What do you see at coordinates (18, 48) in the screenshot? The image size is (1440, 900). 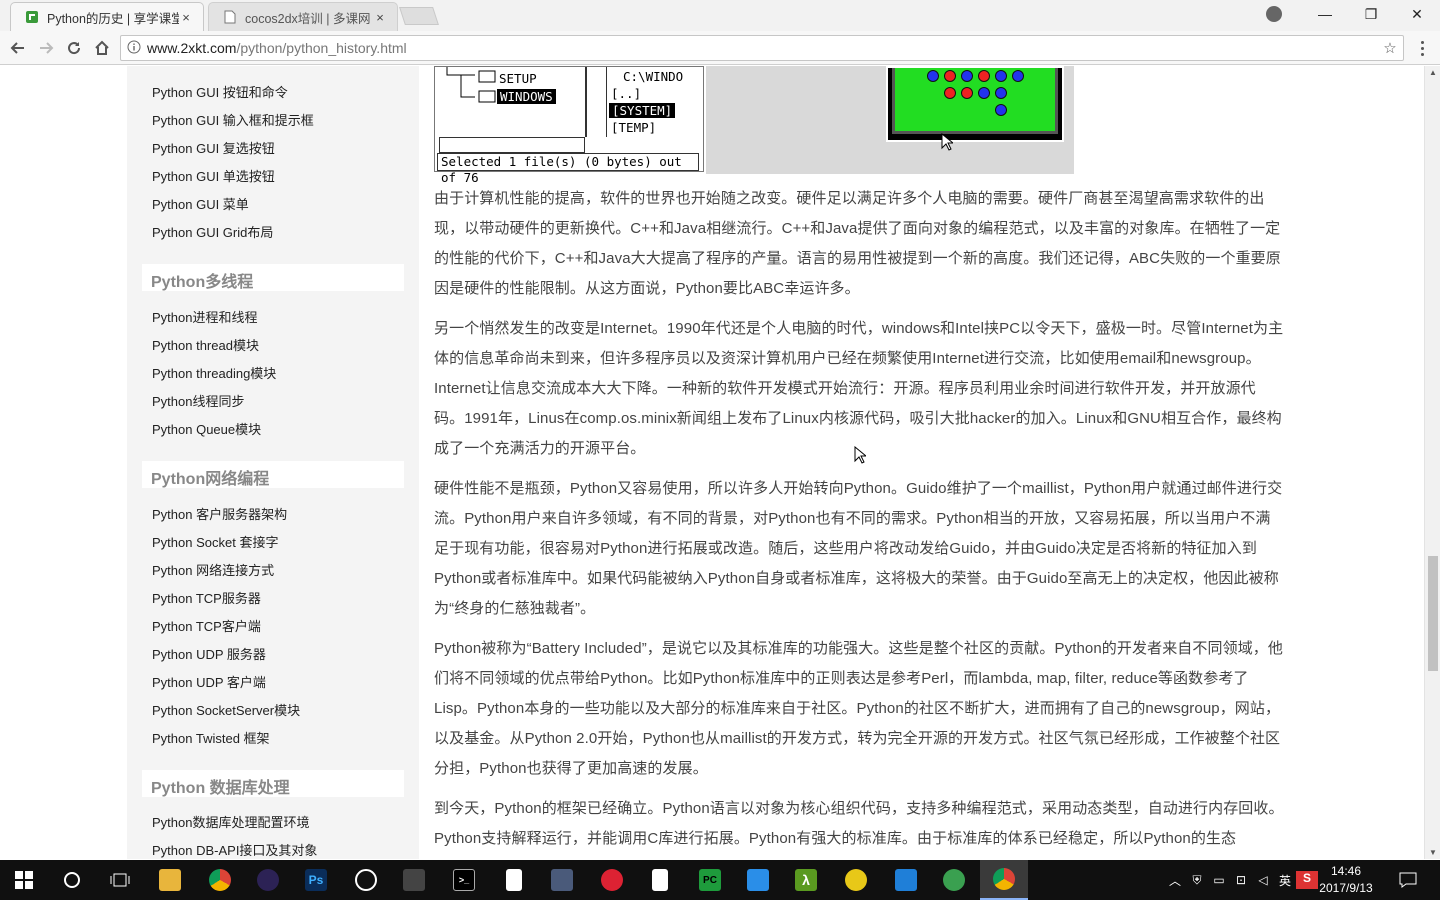 I see `back-icon` at bounding box center [18, 48].